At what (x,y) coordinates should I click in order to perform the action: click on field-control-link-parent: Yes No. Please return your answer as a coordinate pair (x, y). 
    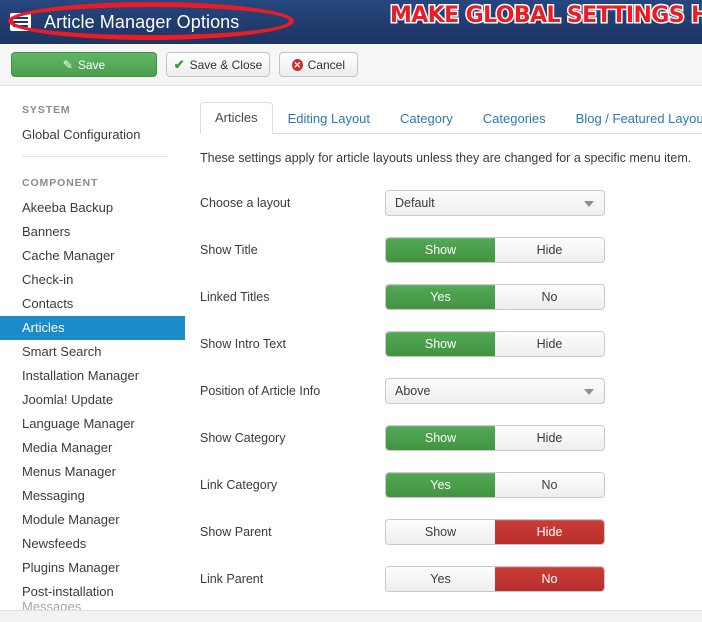
    Looking at the image, I should click on (495, 578).